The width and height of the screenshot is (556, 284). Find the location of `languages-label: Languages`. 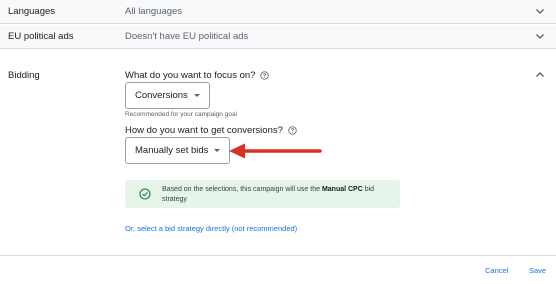

languages-label: Languages is located at coordinates (32, 11).